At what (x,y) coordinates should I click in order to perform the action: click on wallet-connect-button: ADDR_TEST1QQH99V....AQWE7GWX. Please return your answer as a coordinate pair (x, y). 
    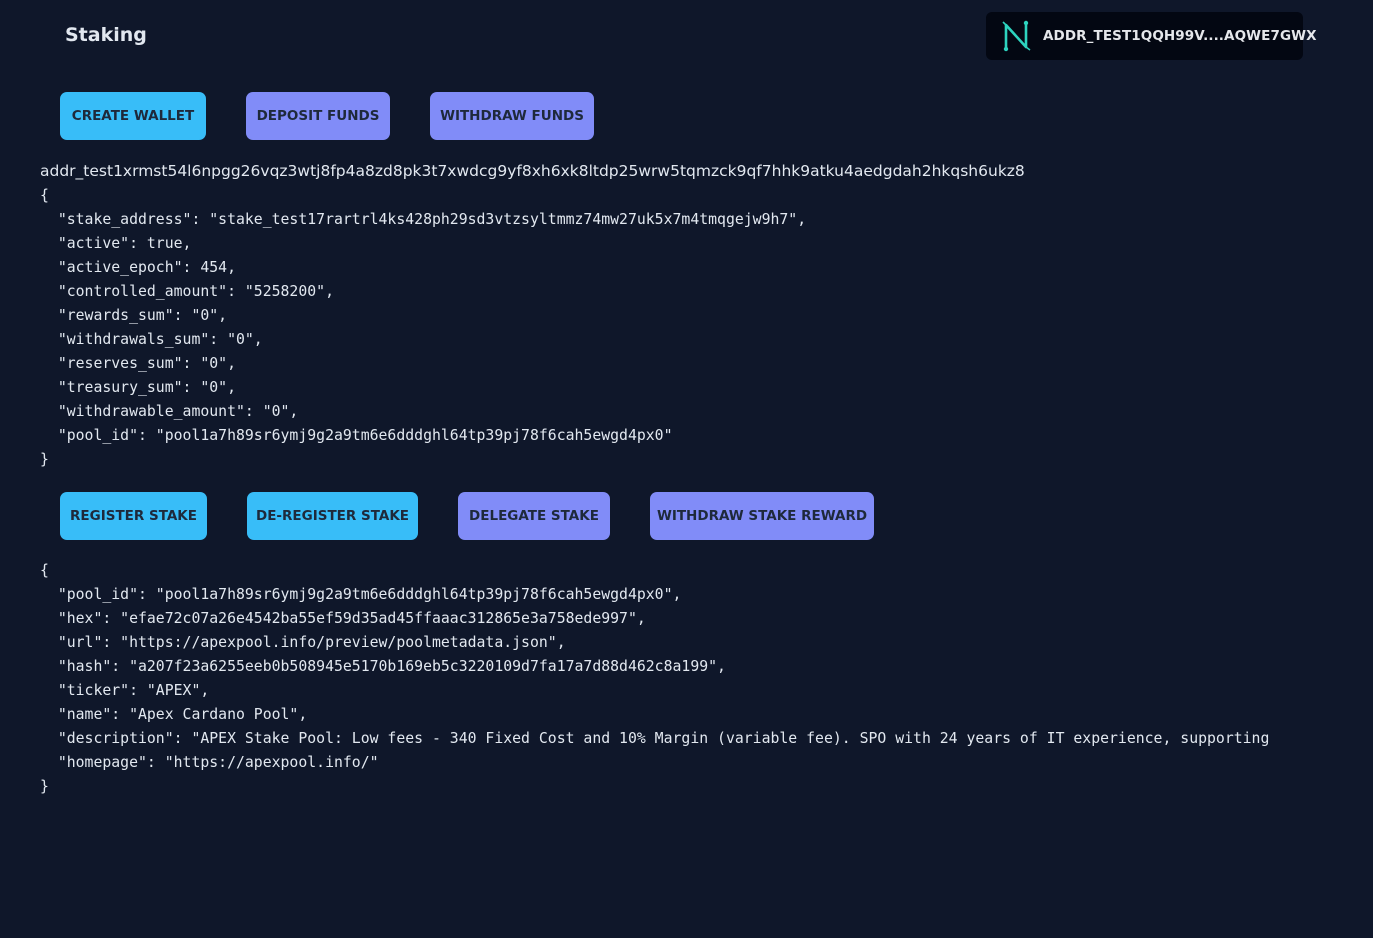
    Looking at the image, I should click on (1151, 36).